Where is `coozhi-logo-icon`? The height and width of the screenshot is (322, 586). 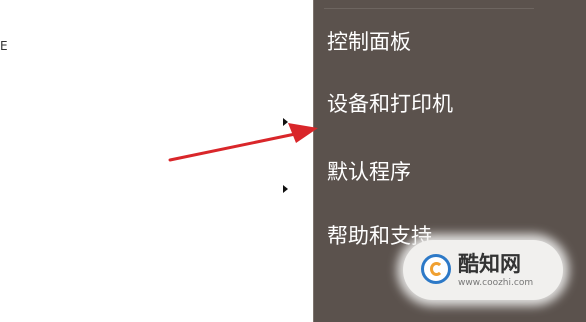 coozhi-logo-icon is located at coordinates (436, 269).